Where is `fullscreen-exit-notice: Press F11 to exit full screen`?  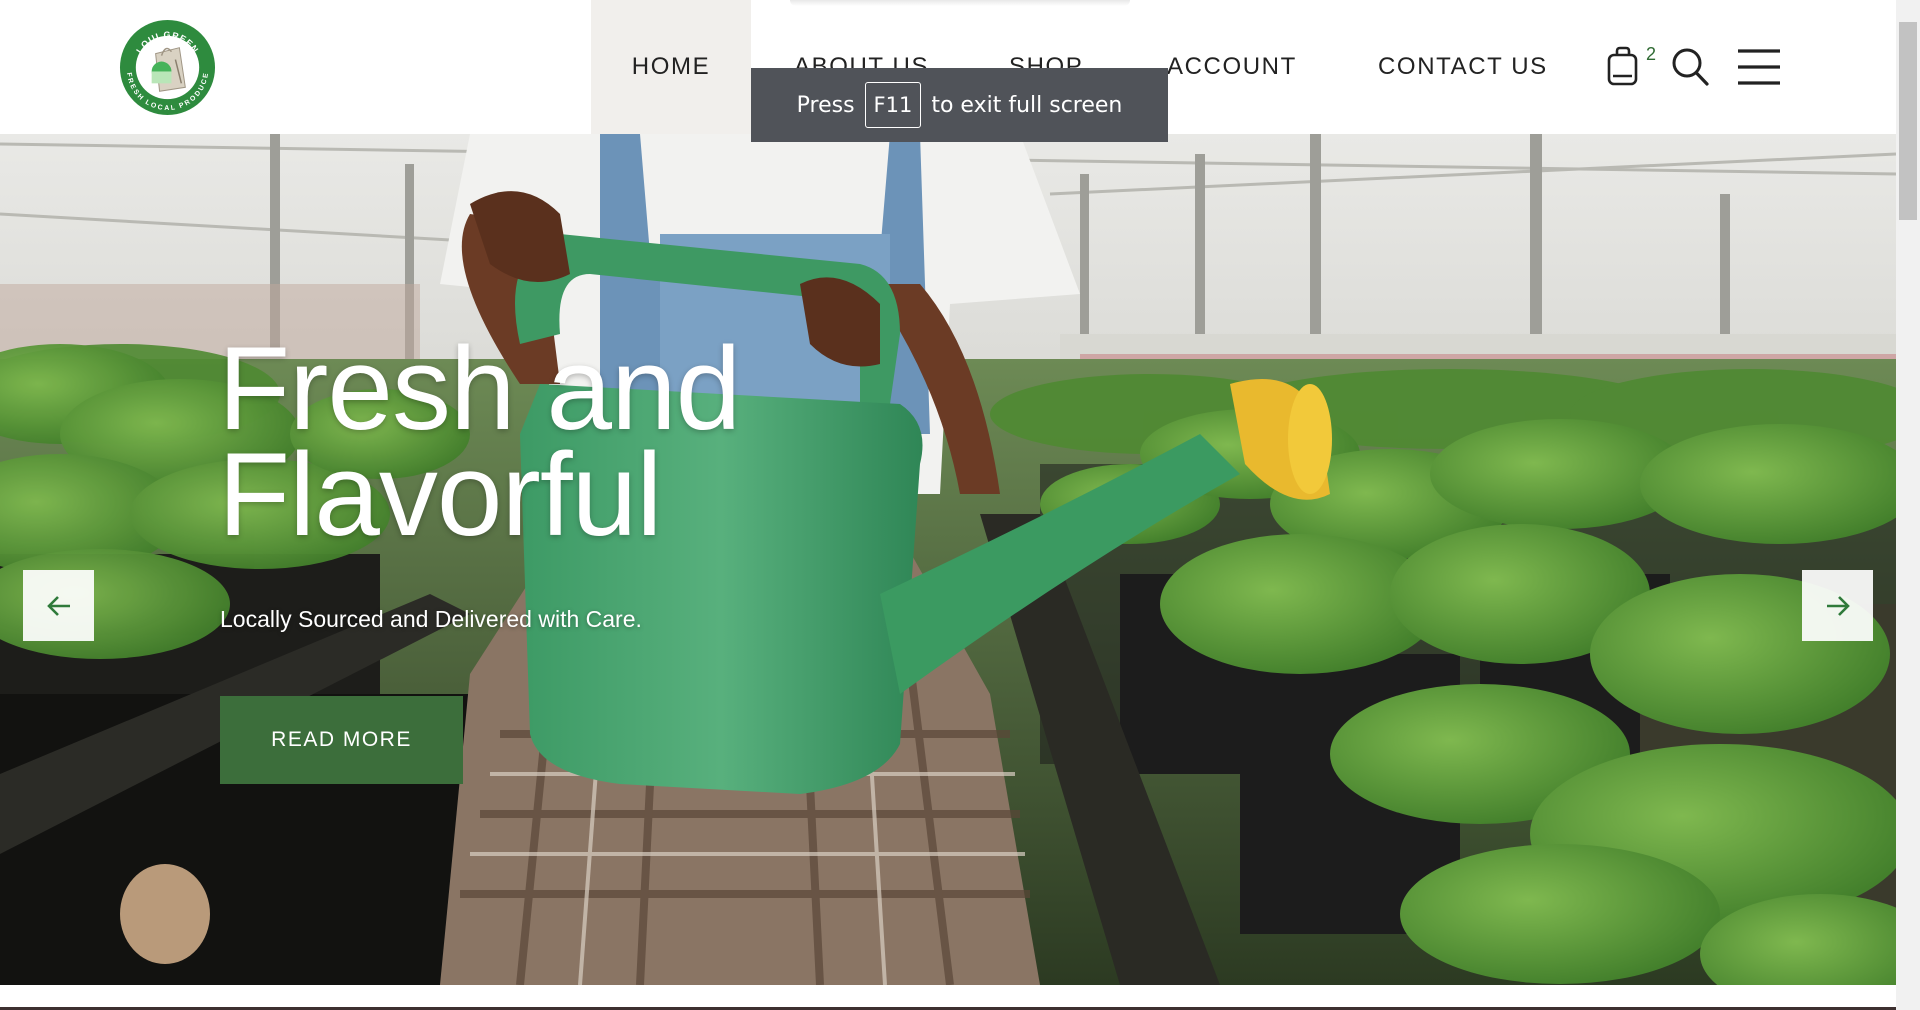 fullscreen-exit-notice: Press F11 to exit full screen is located at coordinates (959, 105).